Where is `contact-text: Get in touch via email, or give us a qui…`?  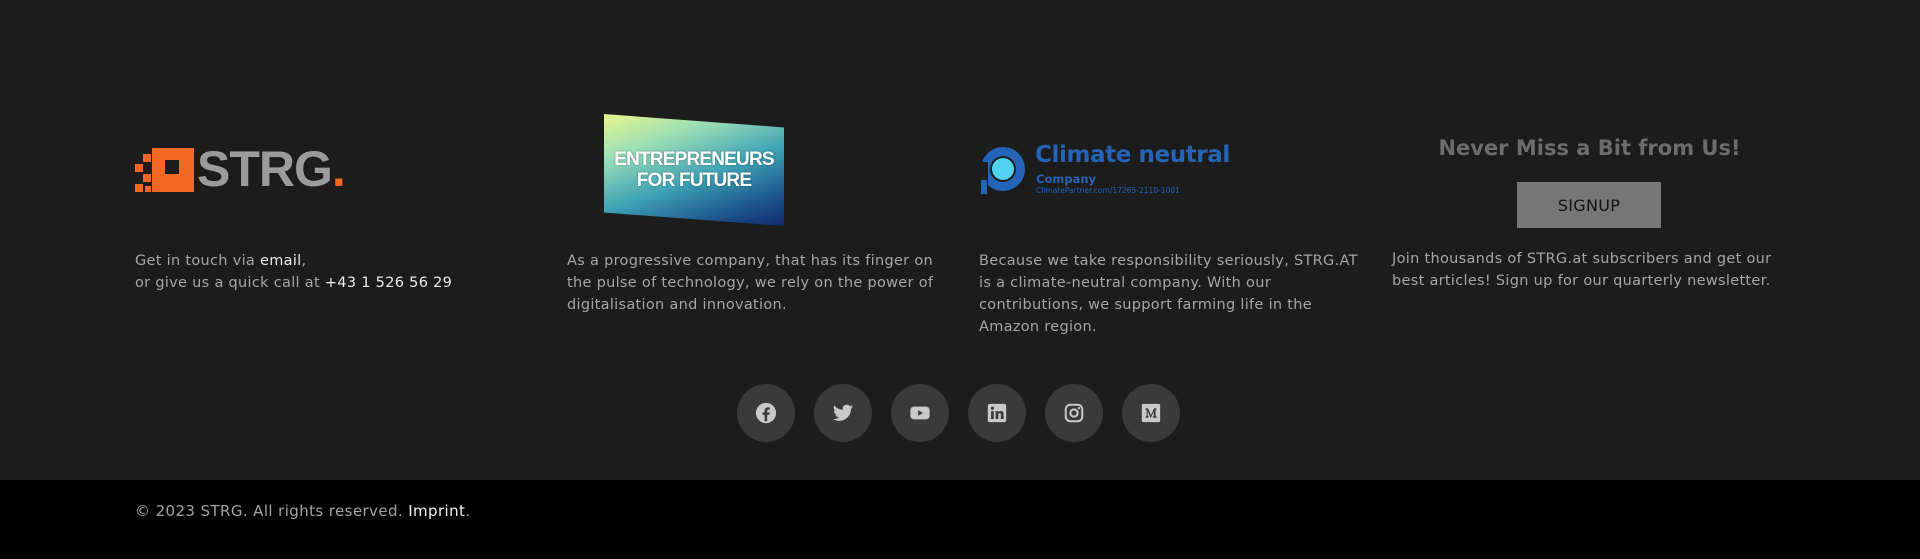 contact-text: Get in touch via email, or give us a qui… is located at coordinates (325, 272).